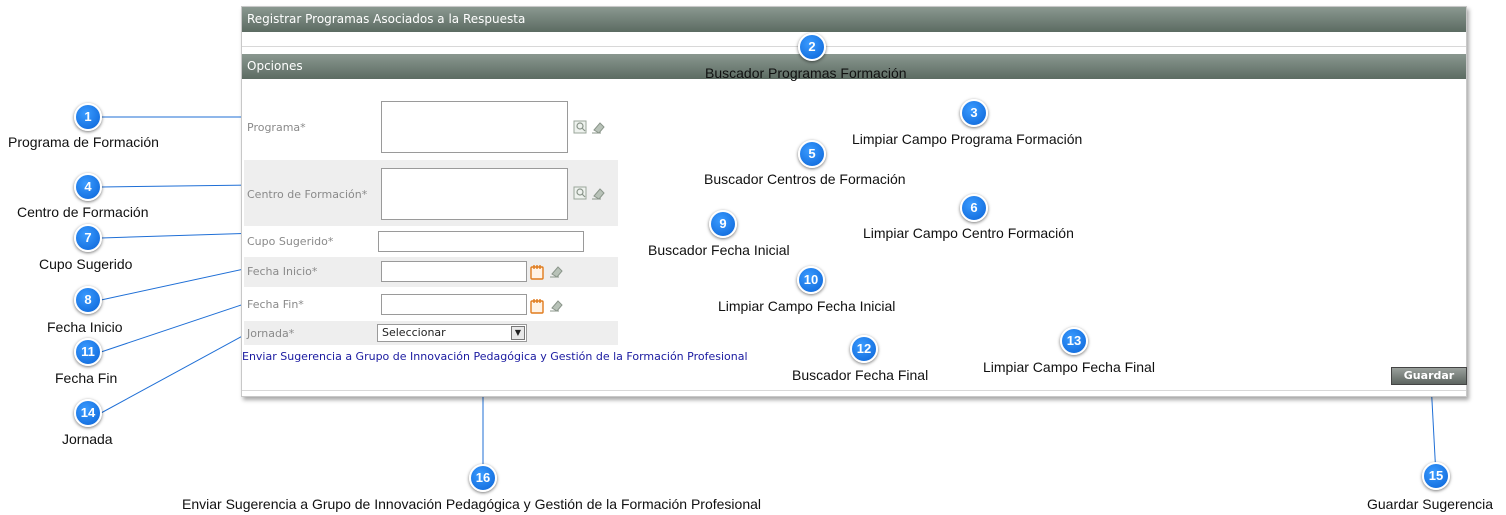 The height and width of the screenshot is (515, 1506). I want to click on callout-badge: 2, so click(812, 47).